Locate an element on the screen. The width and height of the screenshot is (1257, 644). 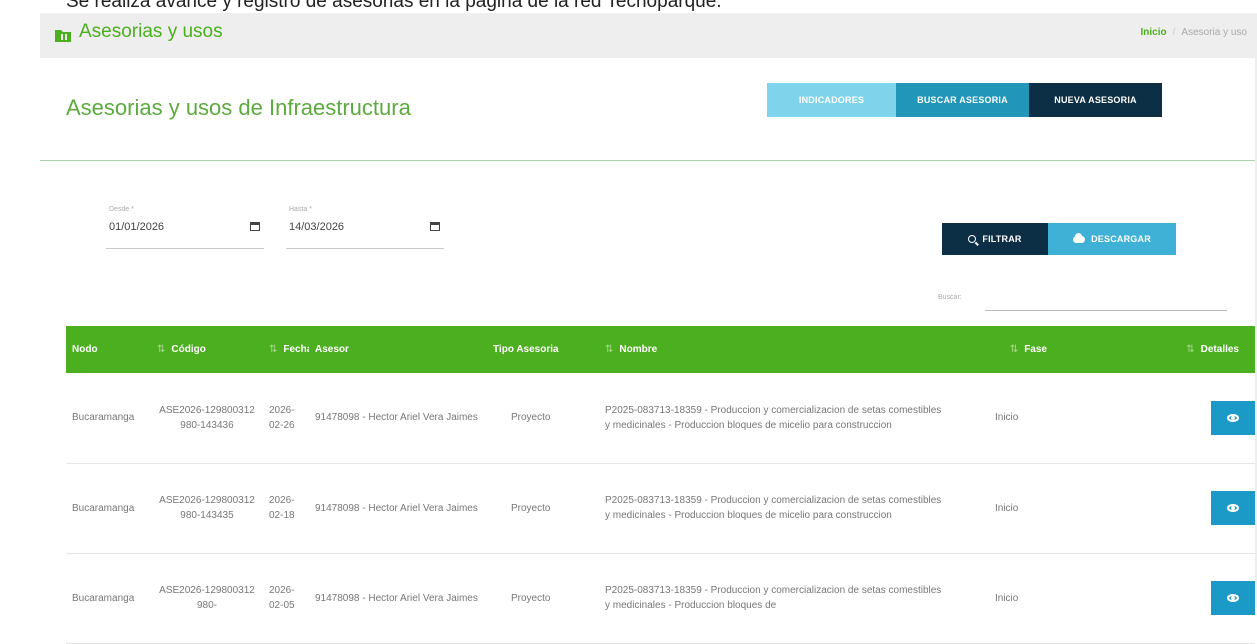
indicadores-button: INDICADORES is located at coordinates (831, 100).